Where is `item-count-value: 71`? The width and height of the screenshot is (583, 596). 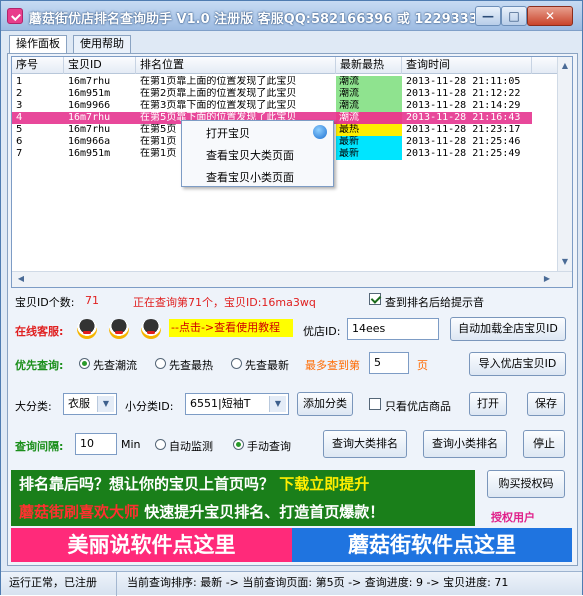
item-count-value: 71 is located at coordinates (92, 300).